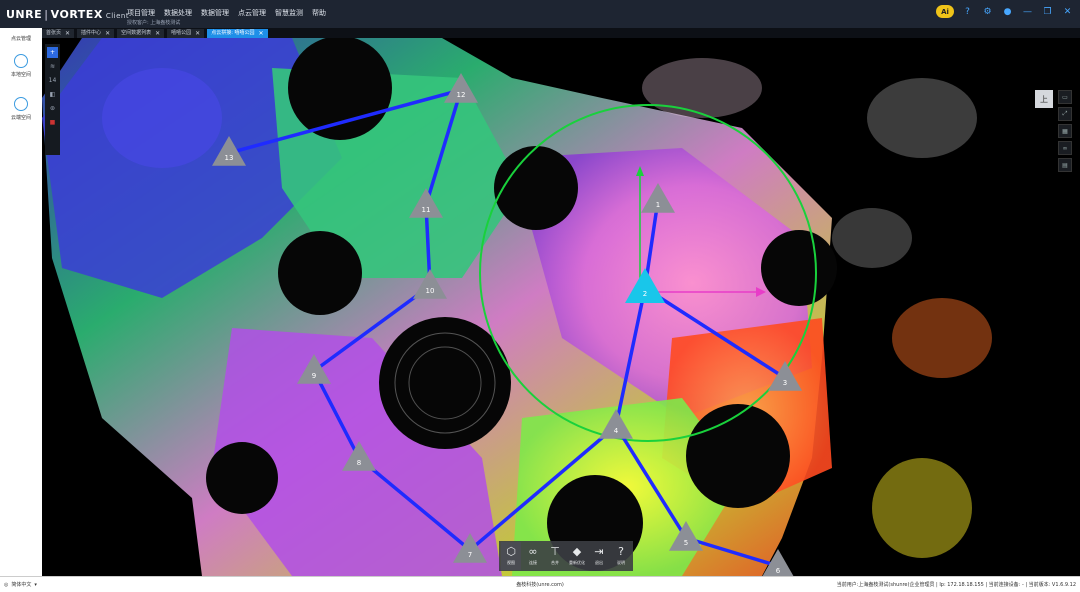 Image resolution: width=1080 pixels, height=592 pixels. What do you see at coordinates (52, 80) in the screenshot?
I see `station-count: 14` at bounding box center [52, 80].